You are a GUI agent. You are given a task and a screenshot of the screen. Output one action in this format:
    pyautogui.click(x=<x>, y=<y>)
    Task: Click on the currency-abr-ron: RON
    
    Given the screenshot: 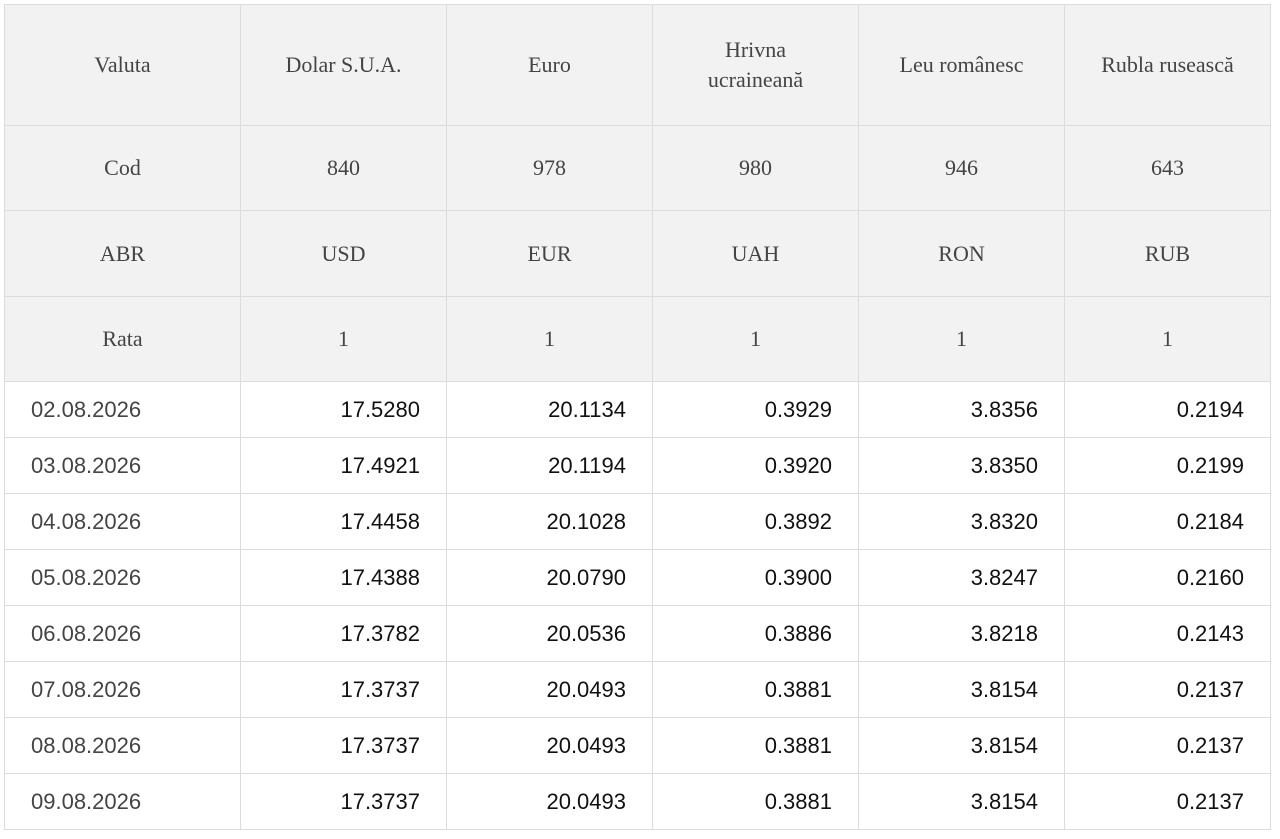 What is the action you would take?
    pyautogui.click(x=961, y=253)
    